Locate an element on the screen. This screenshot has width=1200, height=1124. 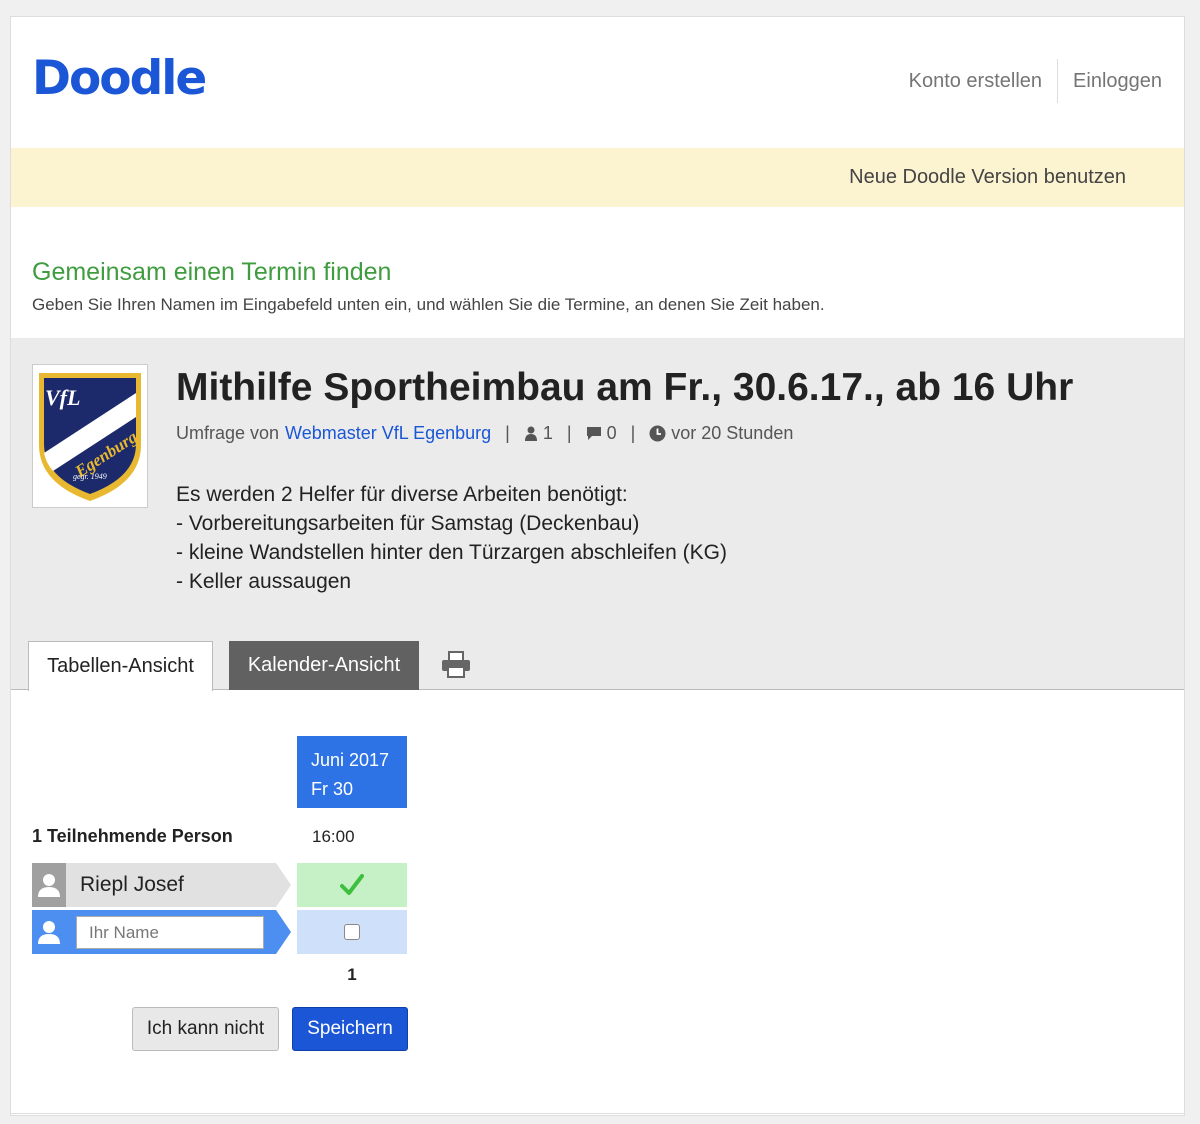
vote-checkbox is located at coordinates (352, 932).